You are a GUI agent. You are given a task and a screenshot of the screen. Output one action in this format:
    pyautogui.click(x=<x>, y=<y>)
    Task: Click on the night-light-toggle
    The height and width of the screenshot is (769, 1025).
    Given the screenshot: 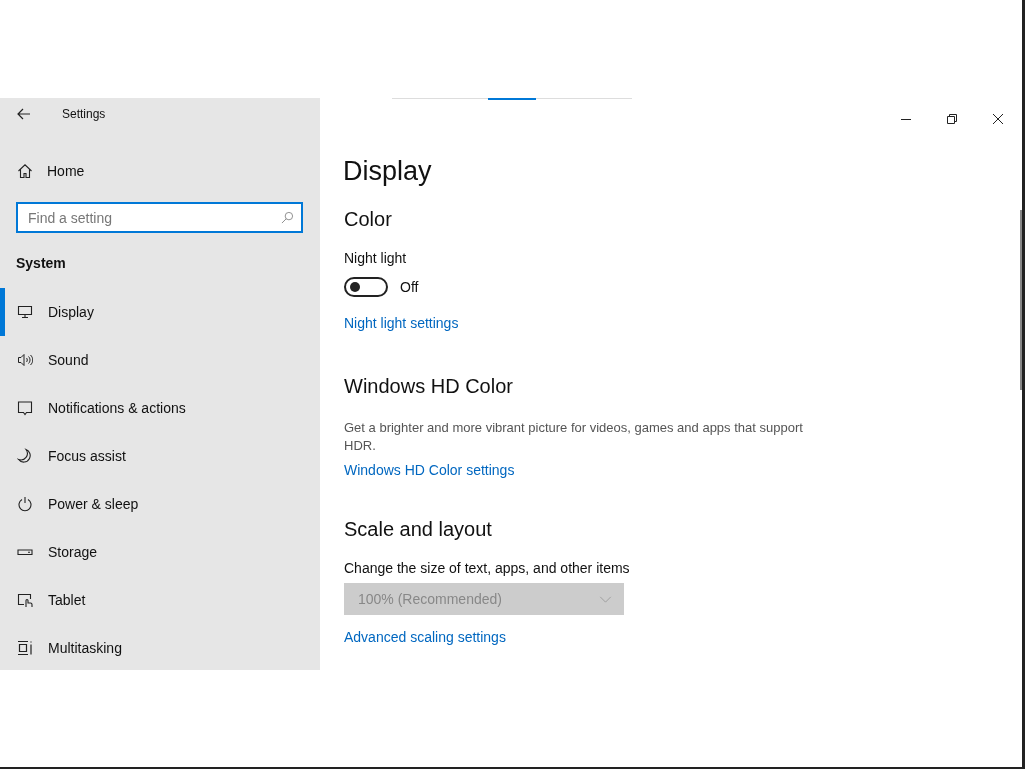 What is the action you would take?
    pyautogui.click(x=366, y=287)
    